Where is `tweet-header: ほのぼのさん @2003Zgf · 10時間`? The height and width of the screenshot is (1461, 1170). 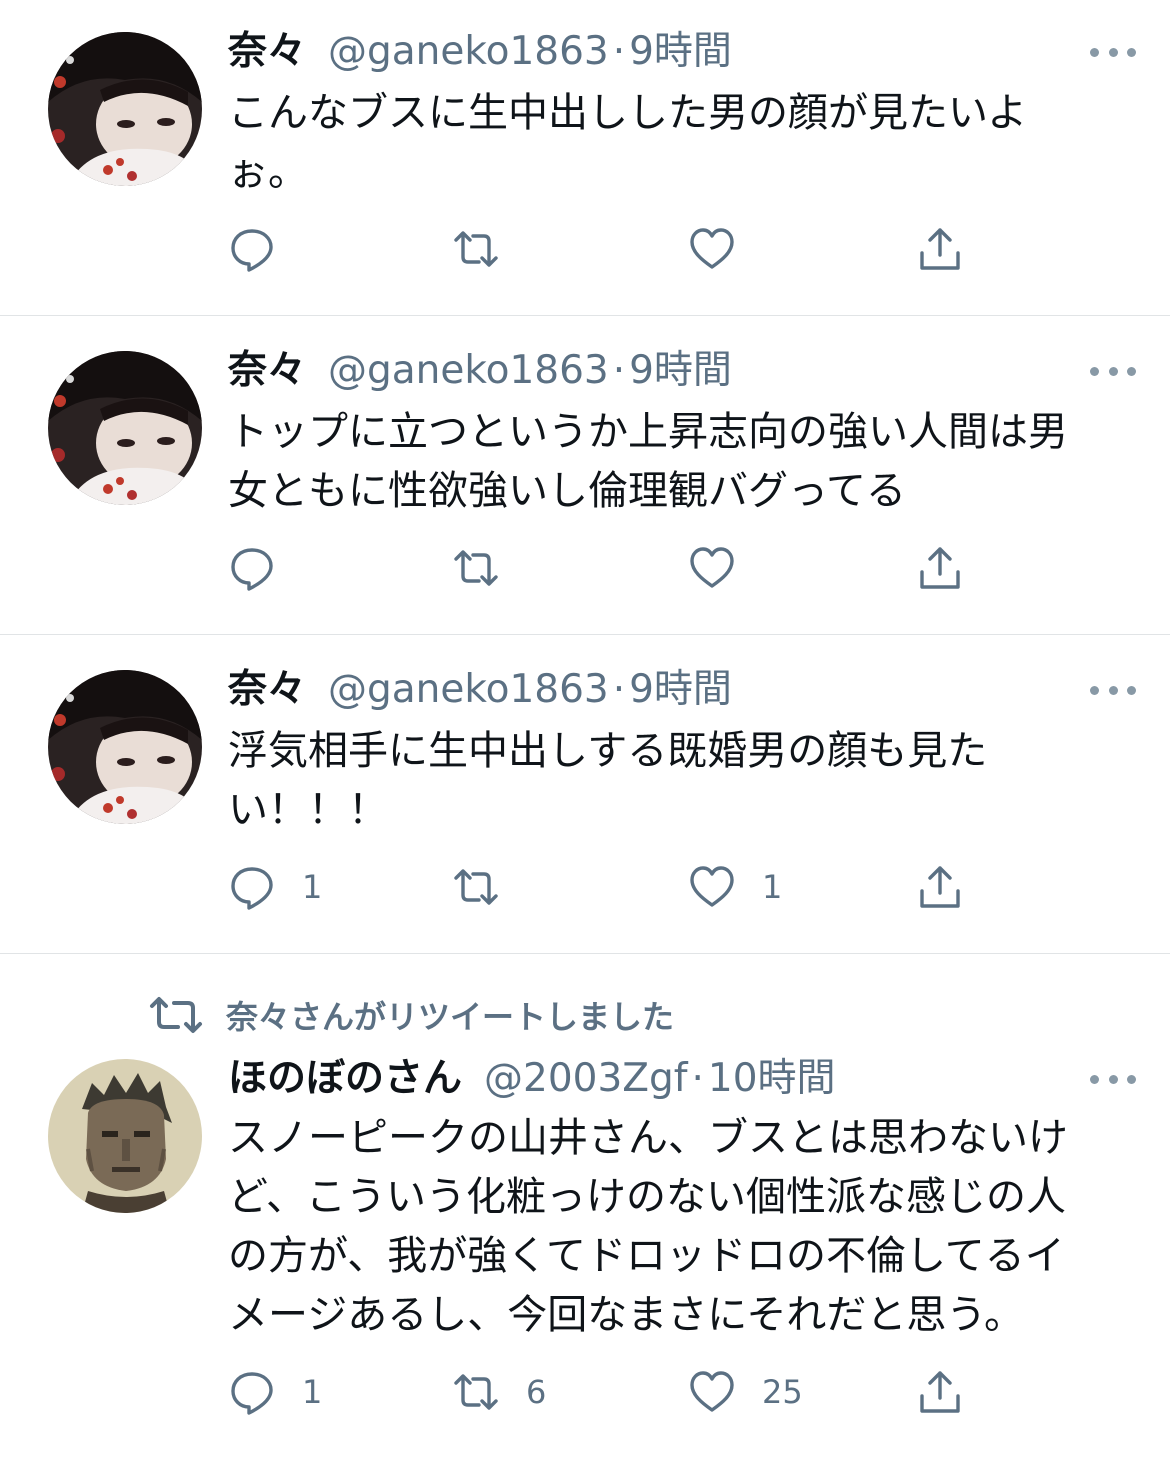 tweet-header: ほのぼのさん @2003Zgf · 10時間 is located at coordinates (532, 1079).